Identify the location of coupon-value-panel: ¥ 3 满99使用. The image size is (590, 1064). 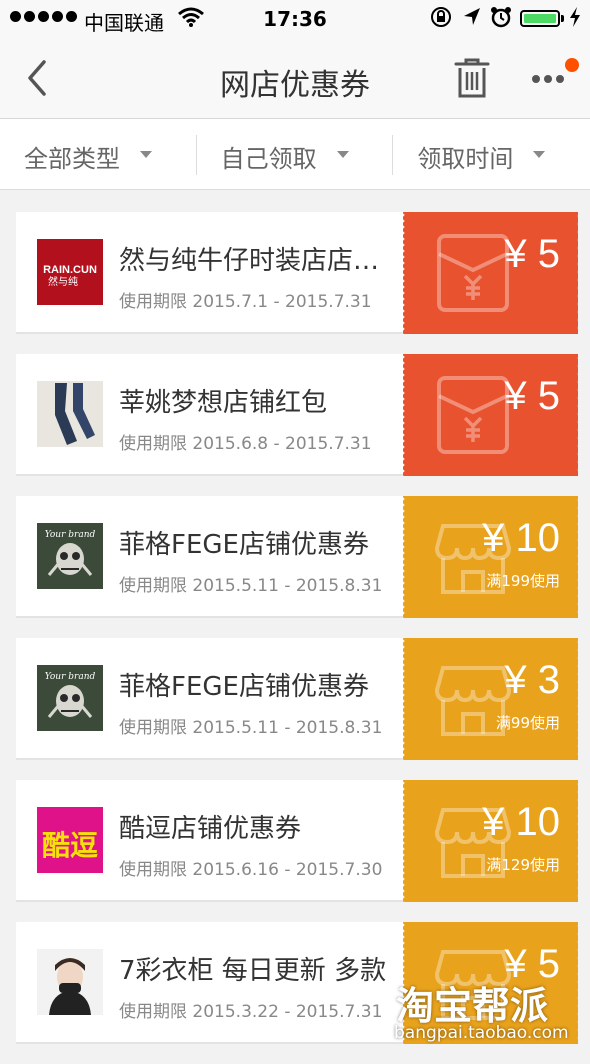
(491, 699).